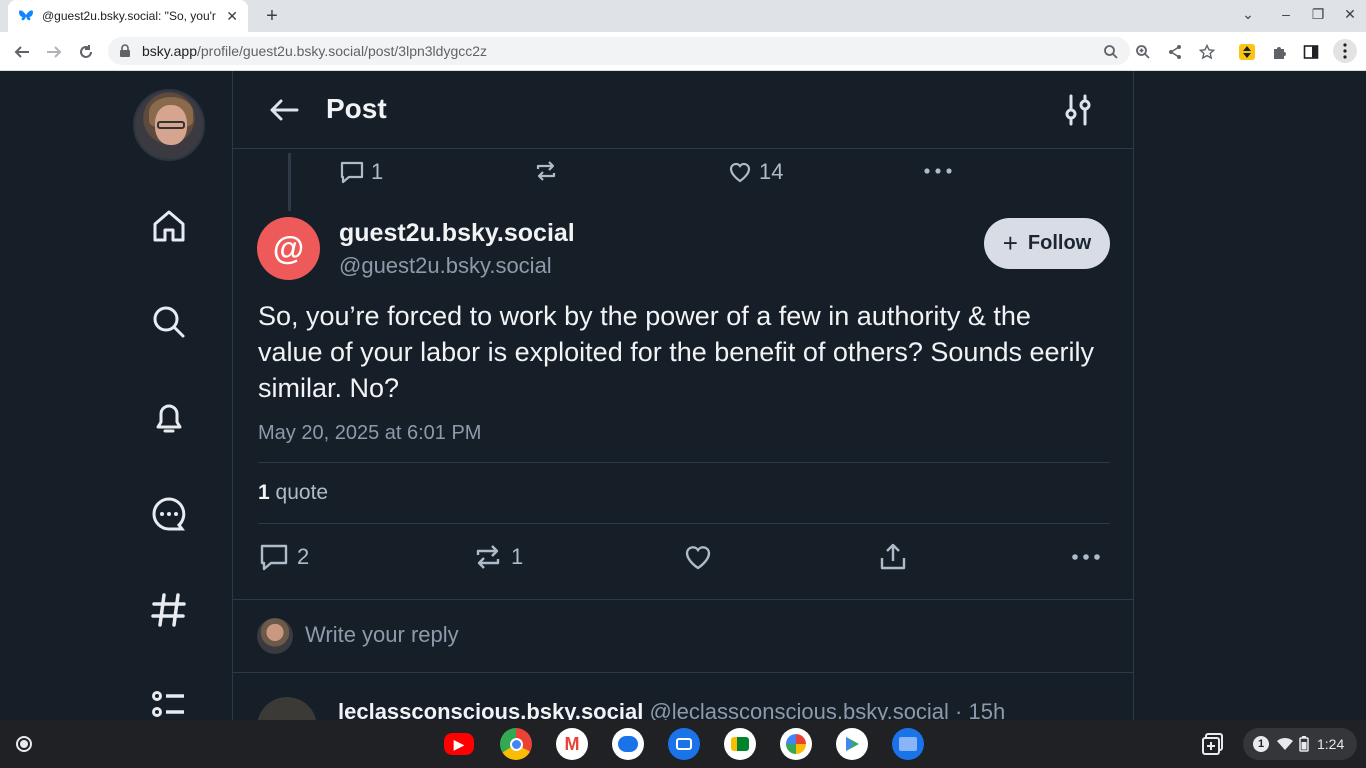 The width and height of the screenshot is (1366, 768). I want to click on search-icon, so click(1111, 52).